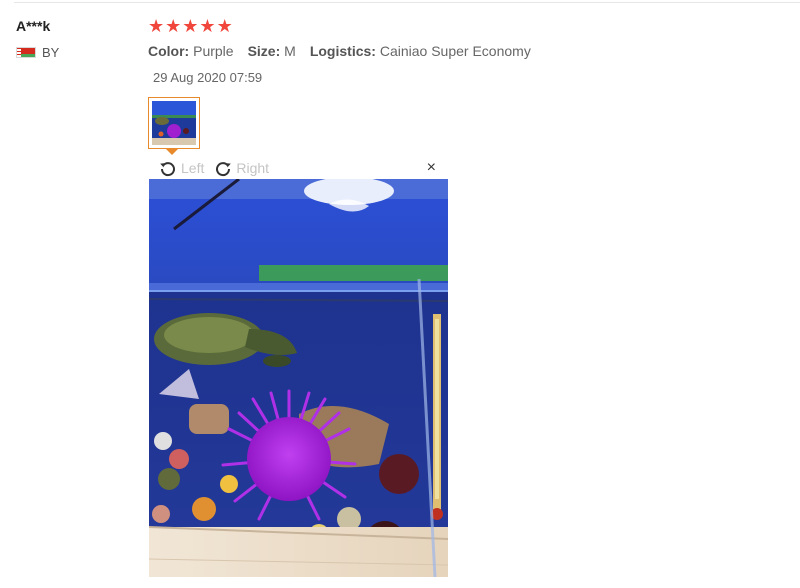 The width and height of the screenshot is (800, 588). Describe the element at coordinates (167, 169) in the screenshot. I see `rotate-left-icon` at that location.